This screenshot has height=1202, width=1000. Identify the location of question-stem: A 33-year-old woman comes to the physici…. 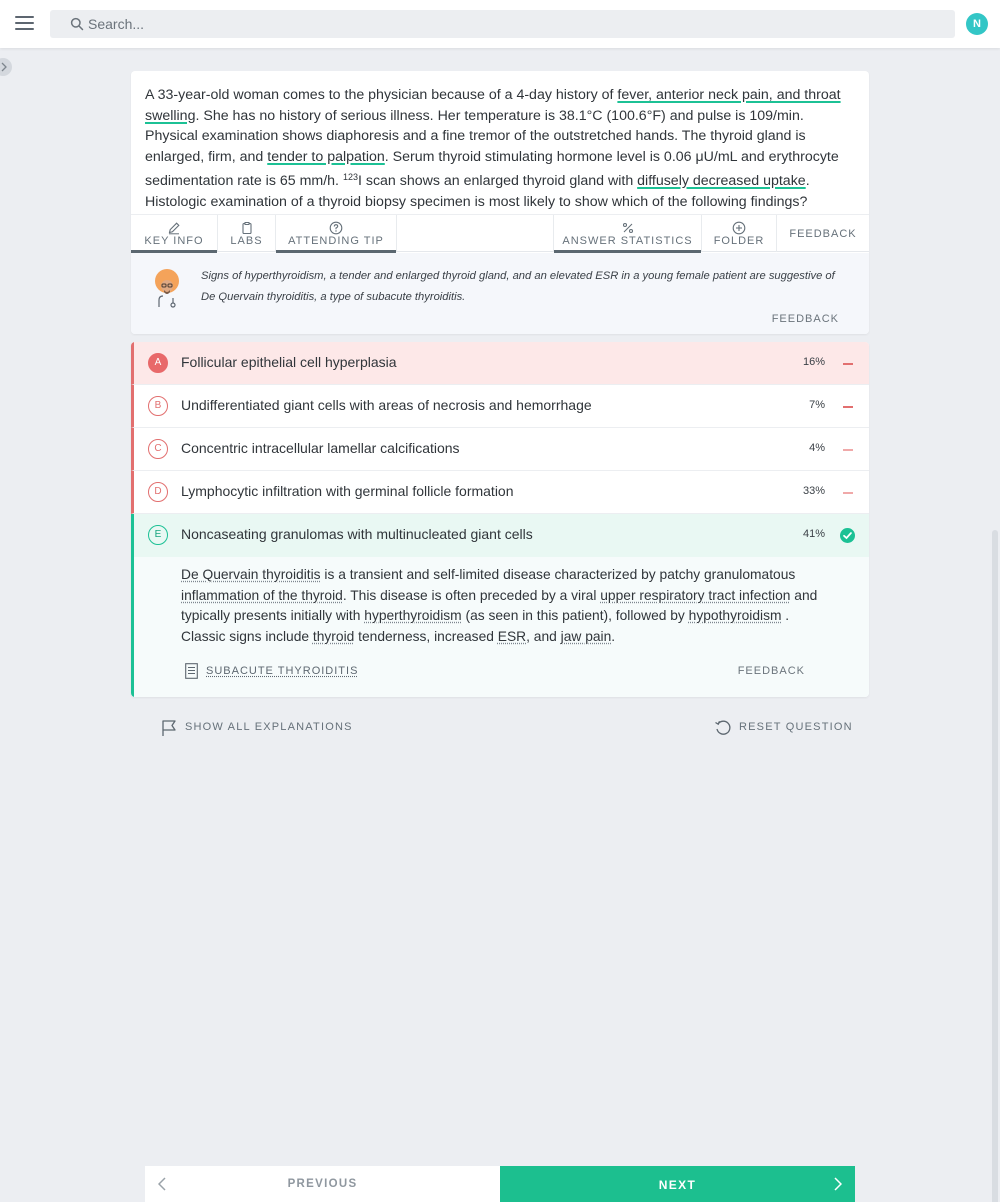
(501, 148).